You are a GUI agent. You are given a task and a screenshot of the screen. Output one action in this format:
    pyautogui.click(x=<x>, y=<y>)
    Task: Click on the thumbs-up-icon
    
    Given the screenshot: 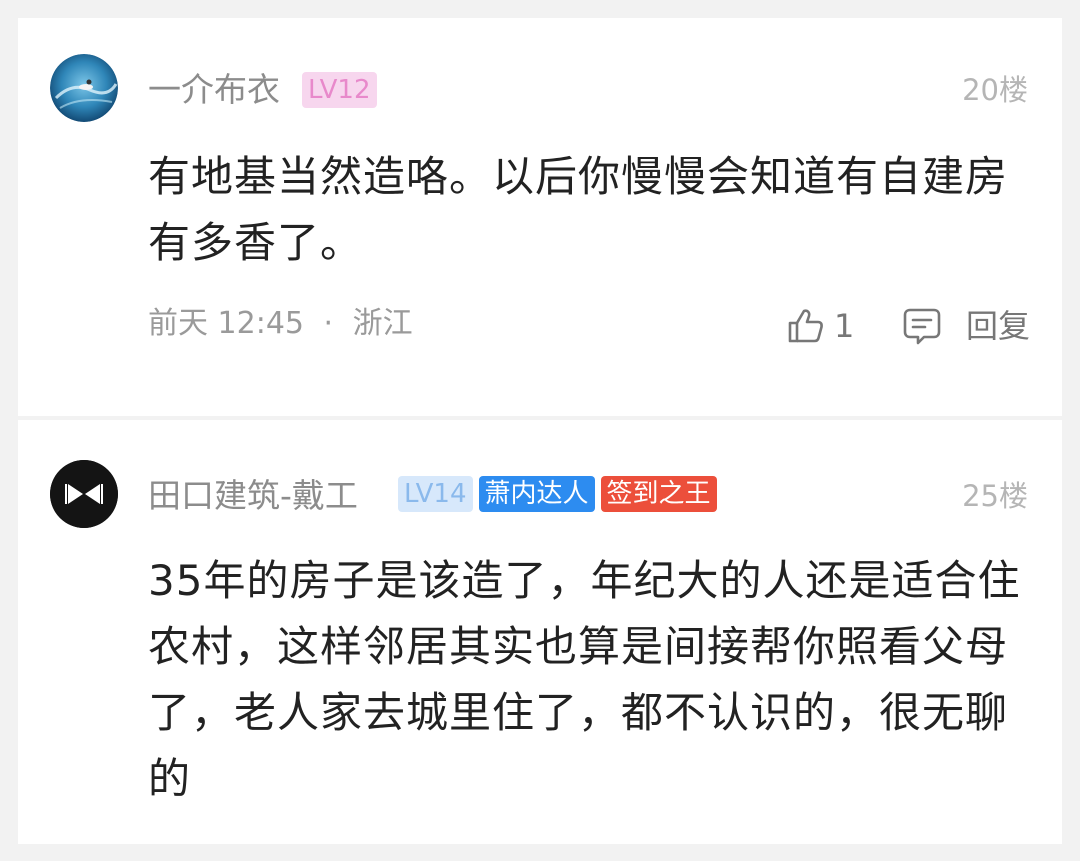 What is the action you would take?
    pyautogui.click(x=805, y=326)
    